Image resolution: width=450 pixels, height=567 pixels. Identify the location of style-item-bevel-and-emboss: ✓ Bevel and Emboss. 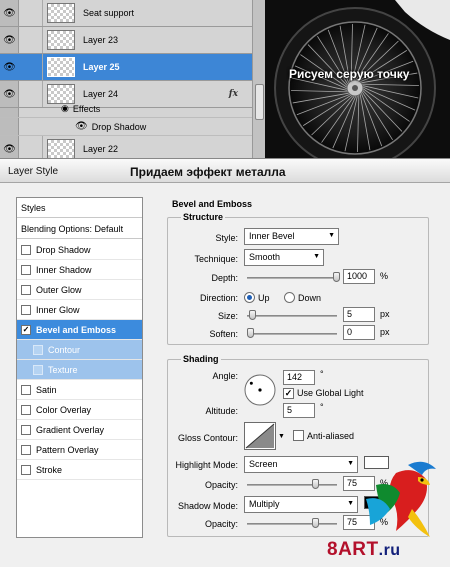
(79, 330).